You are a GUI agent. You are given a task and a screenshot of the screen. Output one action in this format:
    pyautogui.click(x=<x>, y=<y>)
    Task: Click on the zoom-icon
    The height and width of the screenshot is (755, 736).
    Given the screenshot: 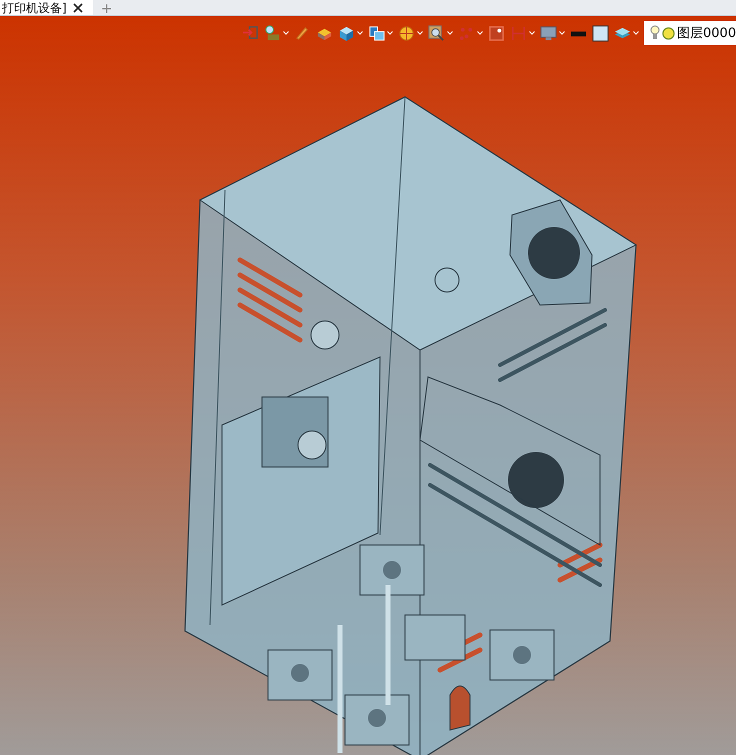 What is the action you would take?
    pyautogui.click(x=436, y=33)
    